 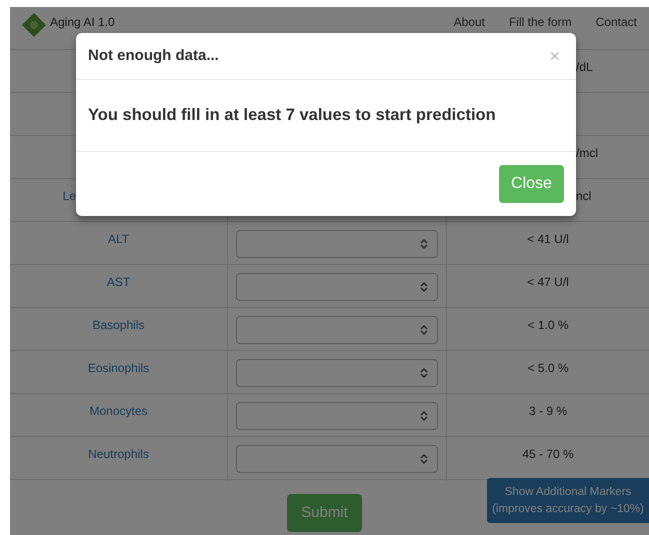 I want to click on reference-range: < 1.0 %, so click(x=548, y=325).